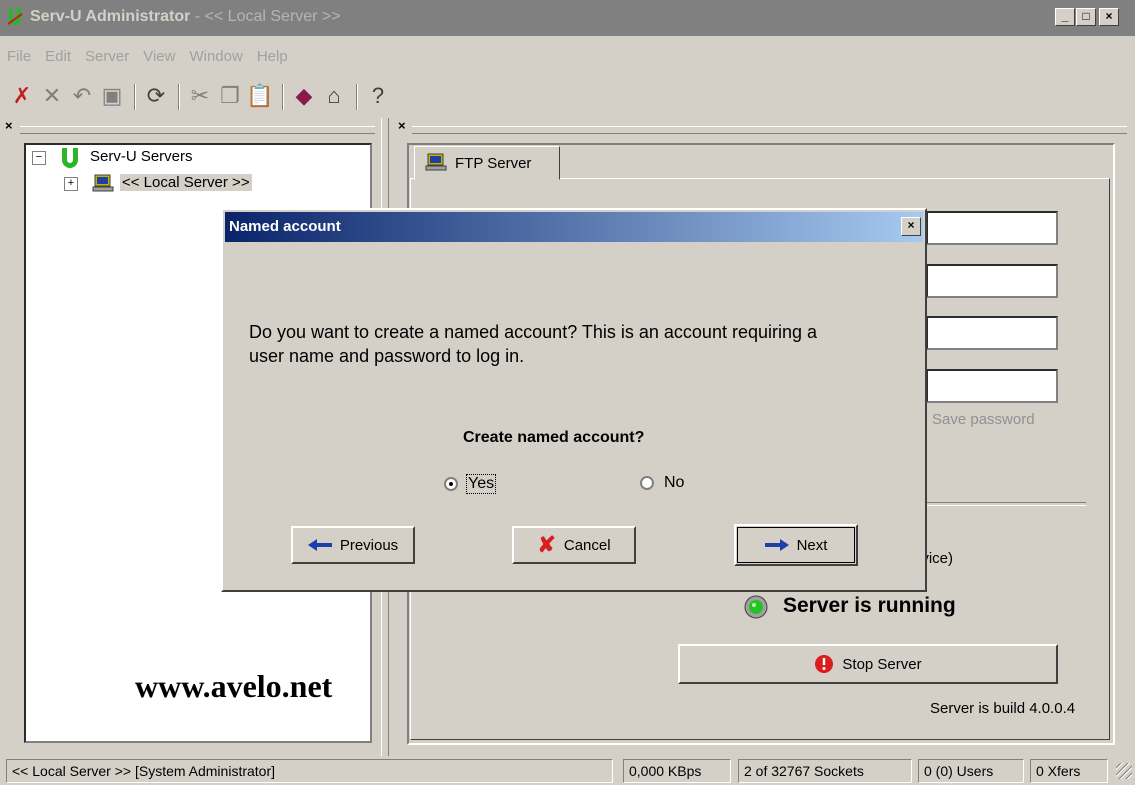 Image resolution: width=1135 pixels, height=785 pixels. Describe the element at coordinates (911, 226) in the screenshot. I see `dialog-close-button: ×` at that location.